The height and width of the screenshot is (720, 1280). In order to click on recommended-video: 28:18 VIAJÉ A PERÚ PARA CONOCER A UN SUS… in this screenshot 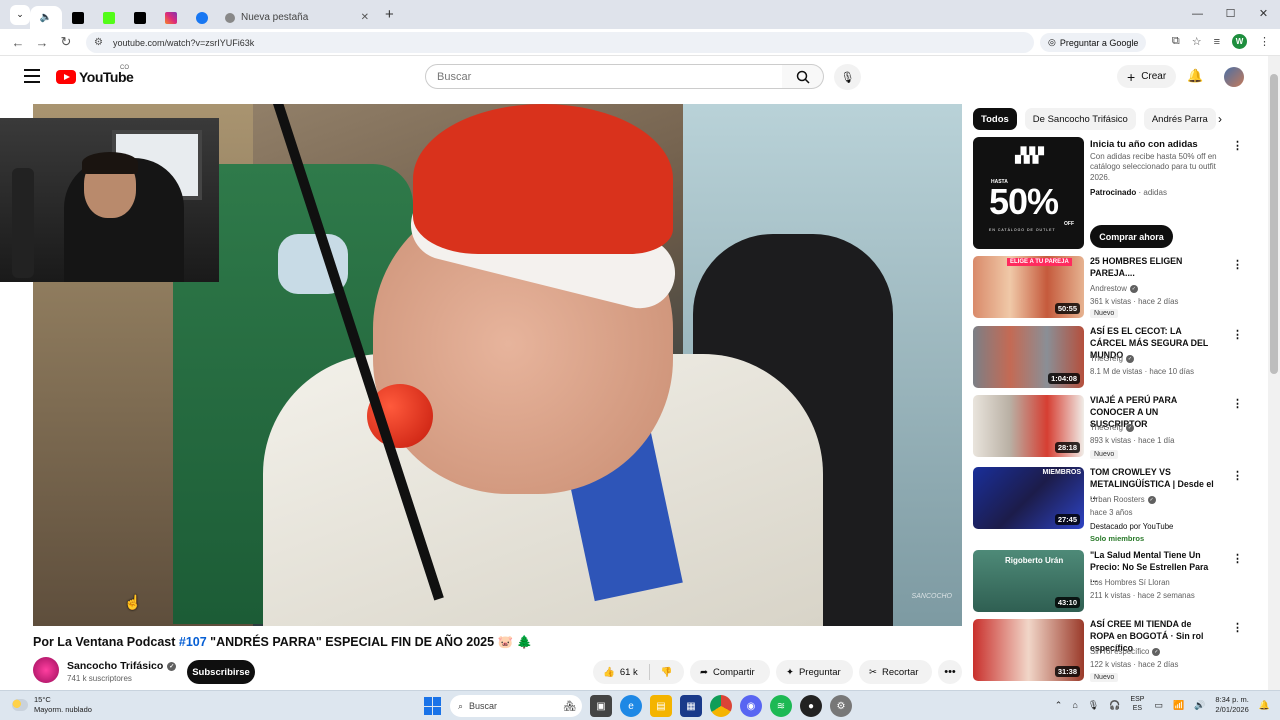, I will do `click(1110, 427)`.